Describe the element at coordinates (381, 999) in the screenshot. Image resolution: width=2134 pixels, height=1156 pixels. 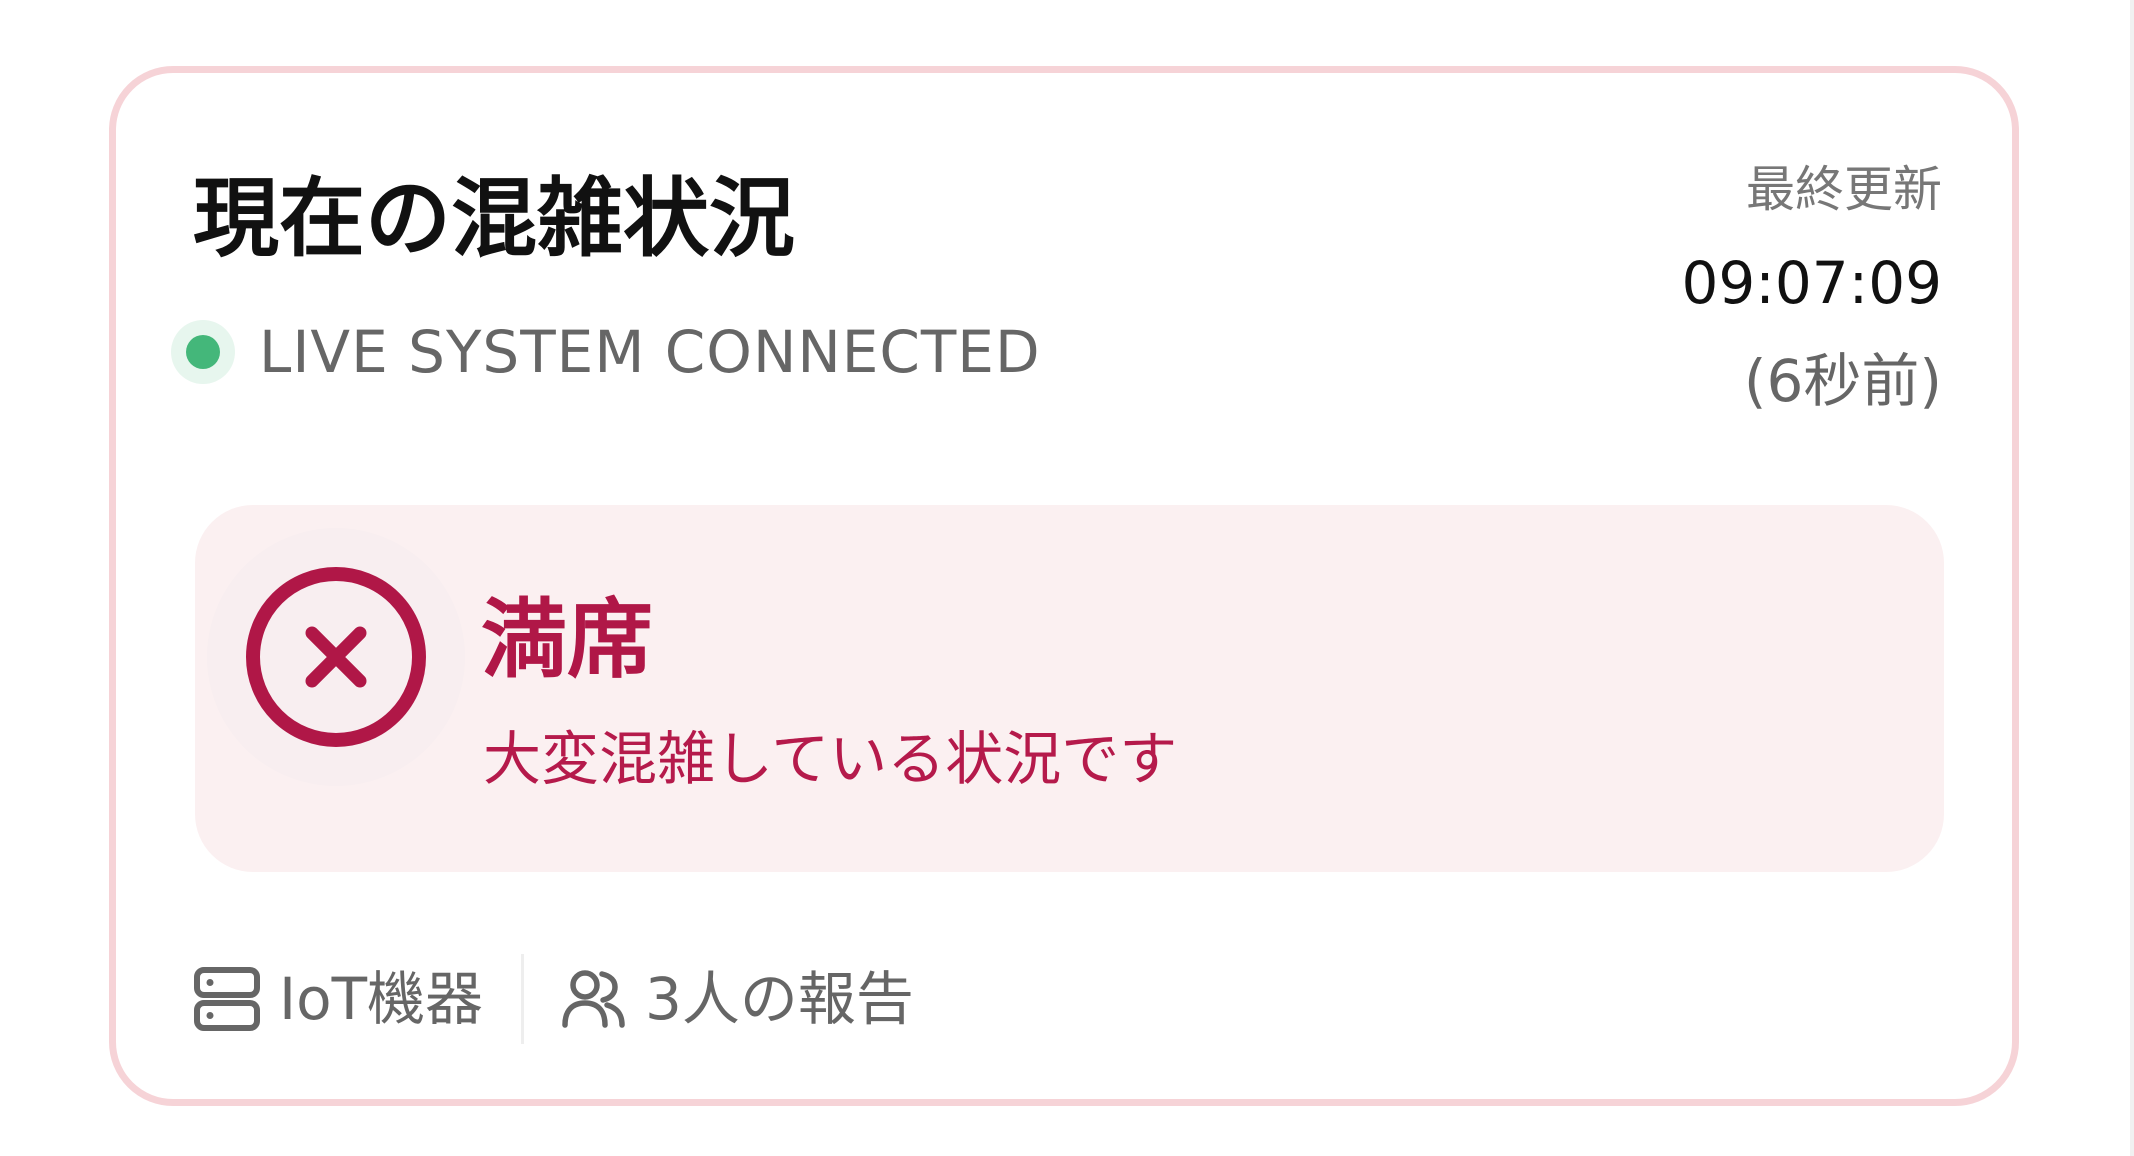
I see `source-iot-label: IoT機器` at that location.